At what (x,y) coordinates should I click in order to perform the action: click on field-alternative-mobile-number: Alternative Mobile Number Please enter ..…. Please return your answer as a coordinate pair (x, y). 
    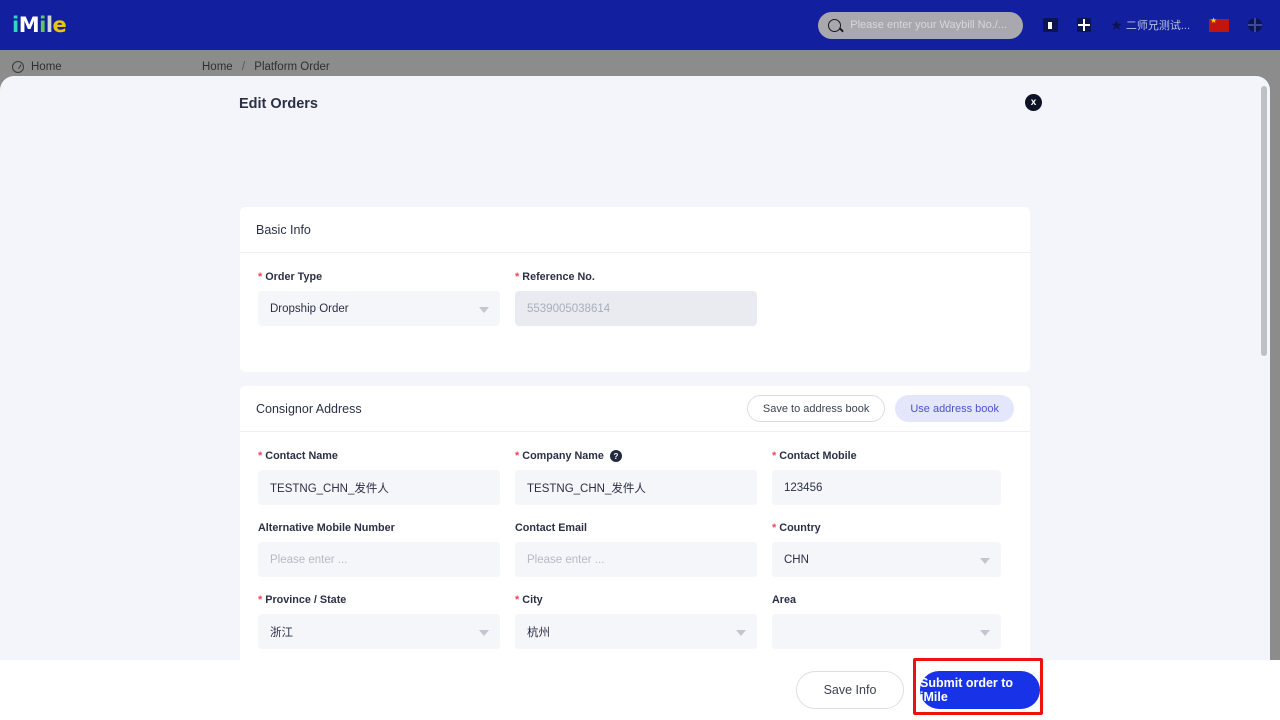
    Looking at the image, I should click on (386, 549).